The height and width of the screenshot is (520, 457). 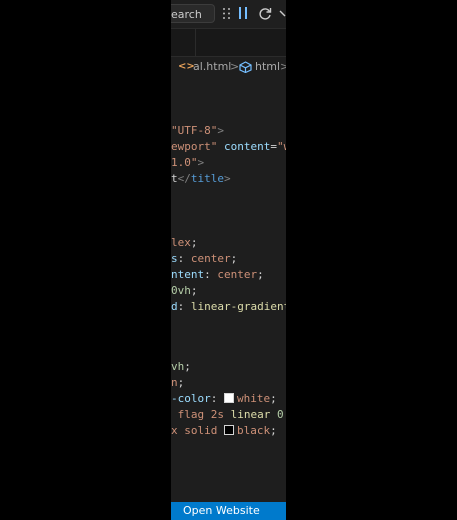 I want to click on code-token: linear-gradient, so click(x=238, y=306).